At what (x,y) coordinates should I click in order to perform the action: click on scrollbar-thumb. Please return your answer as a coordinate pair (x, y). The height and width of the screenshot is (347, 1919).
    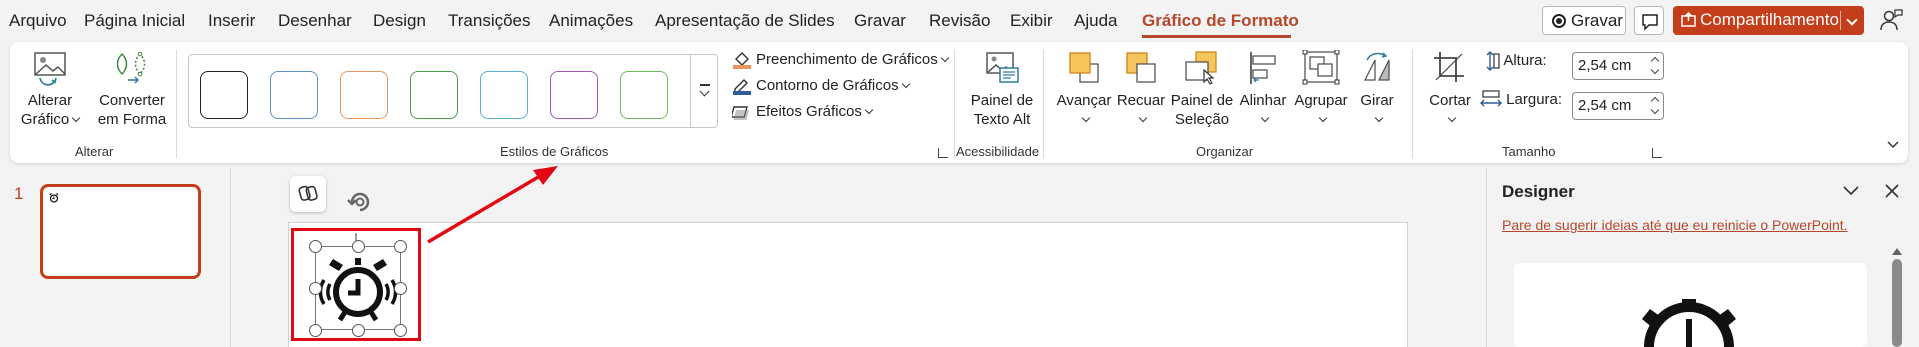
    Looking at the image, I should click on (1897, 303).